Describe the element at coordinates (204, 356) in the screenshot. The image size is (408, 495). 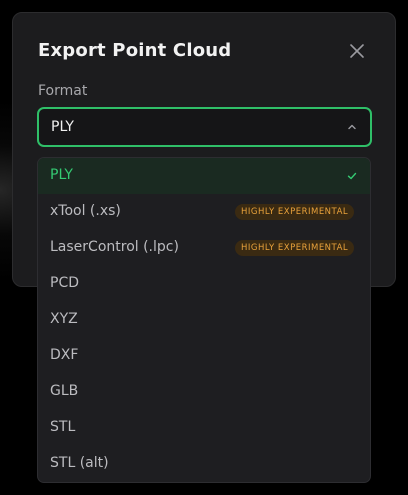
I see `dropdown-option-dxf: DXF` at that location.